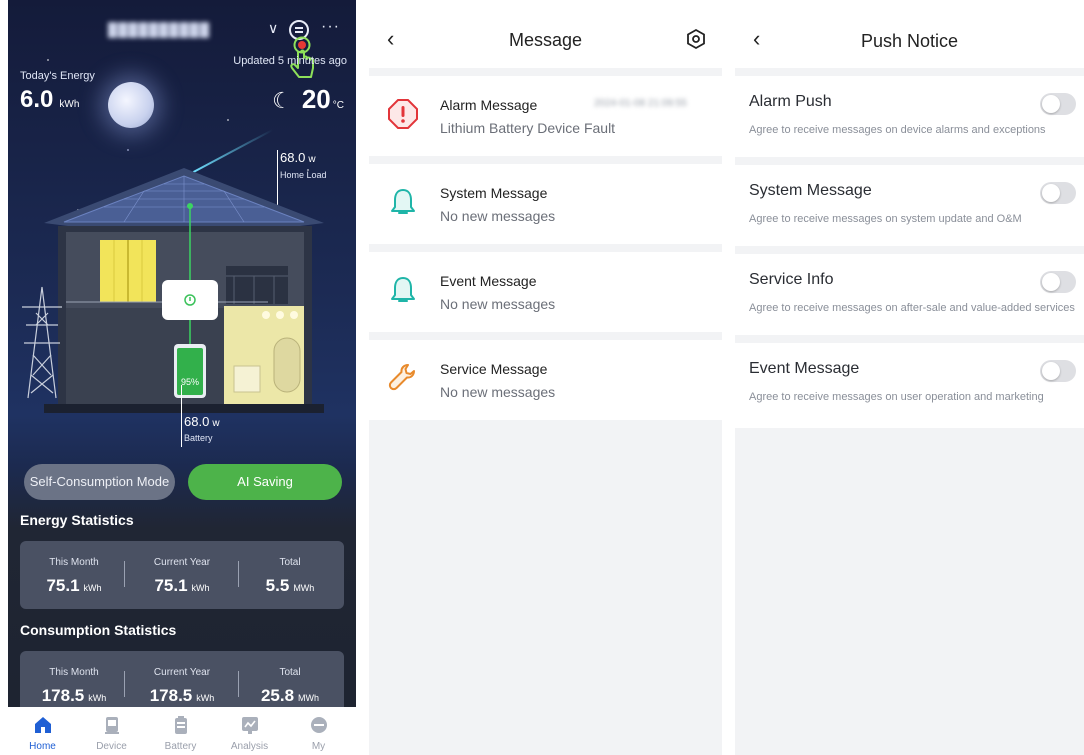  I want to click on analysis-icon, so click(250, 725).